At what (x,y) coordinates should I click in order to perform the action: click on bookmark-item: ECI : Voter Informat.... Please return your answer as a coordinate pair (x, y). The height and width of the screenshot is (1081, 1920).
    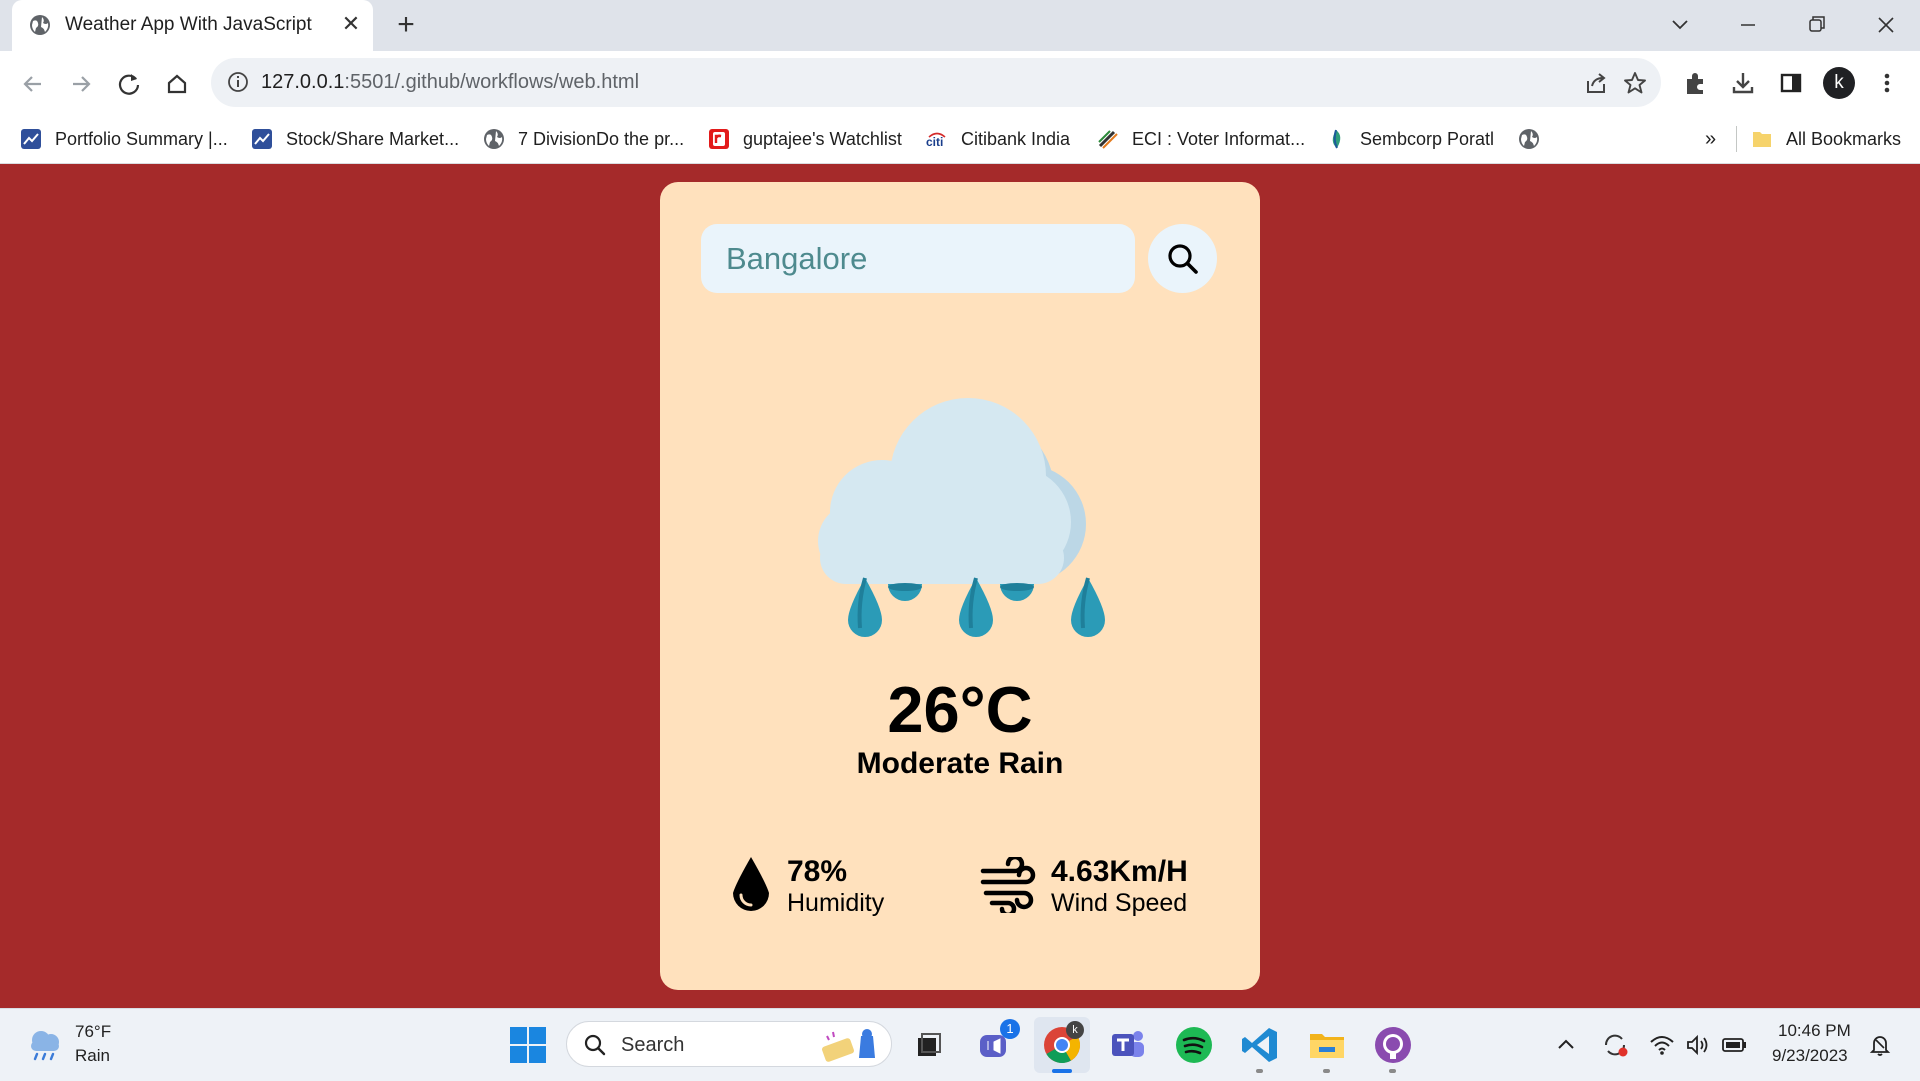
    Looking at the image, I should click on (1201, 139).